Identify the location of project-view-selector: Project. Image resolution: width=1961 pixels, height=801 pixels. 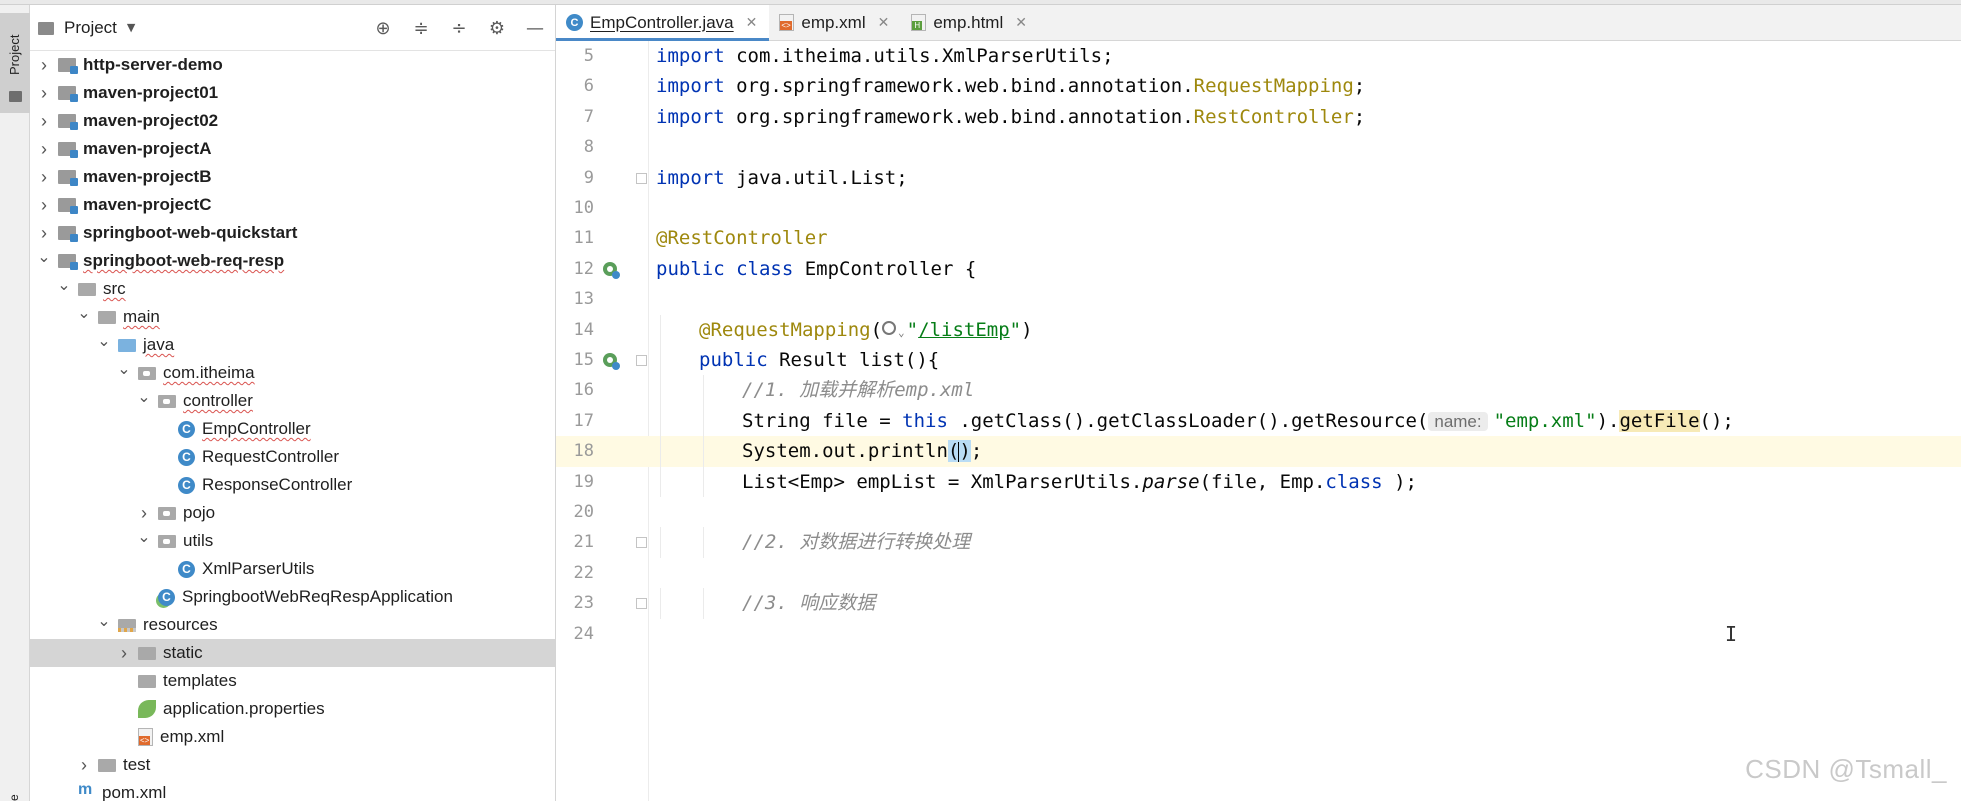
(90, 28).